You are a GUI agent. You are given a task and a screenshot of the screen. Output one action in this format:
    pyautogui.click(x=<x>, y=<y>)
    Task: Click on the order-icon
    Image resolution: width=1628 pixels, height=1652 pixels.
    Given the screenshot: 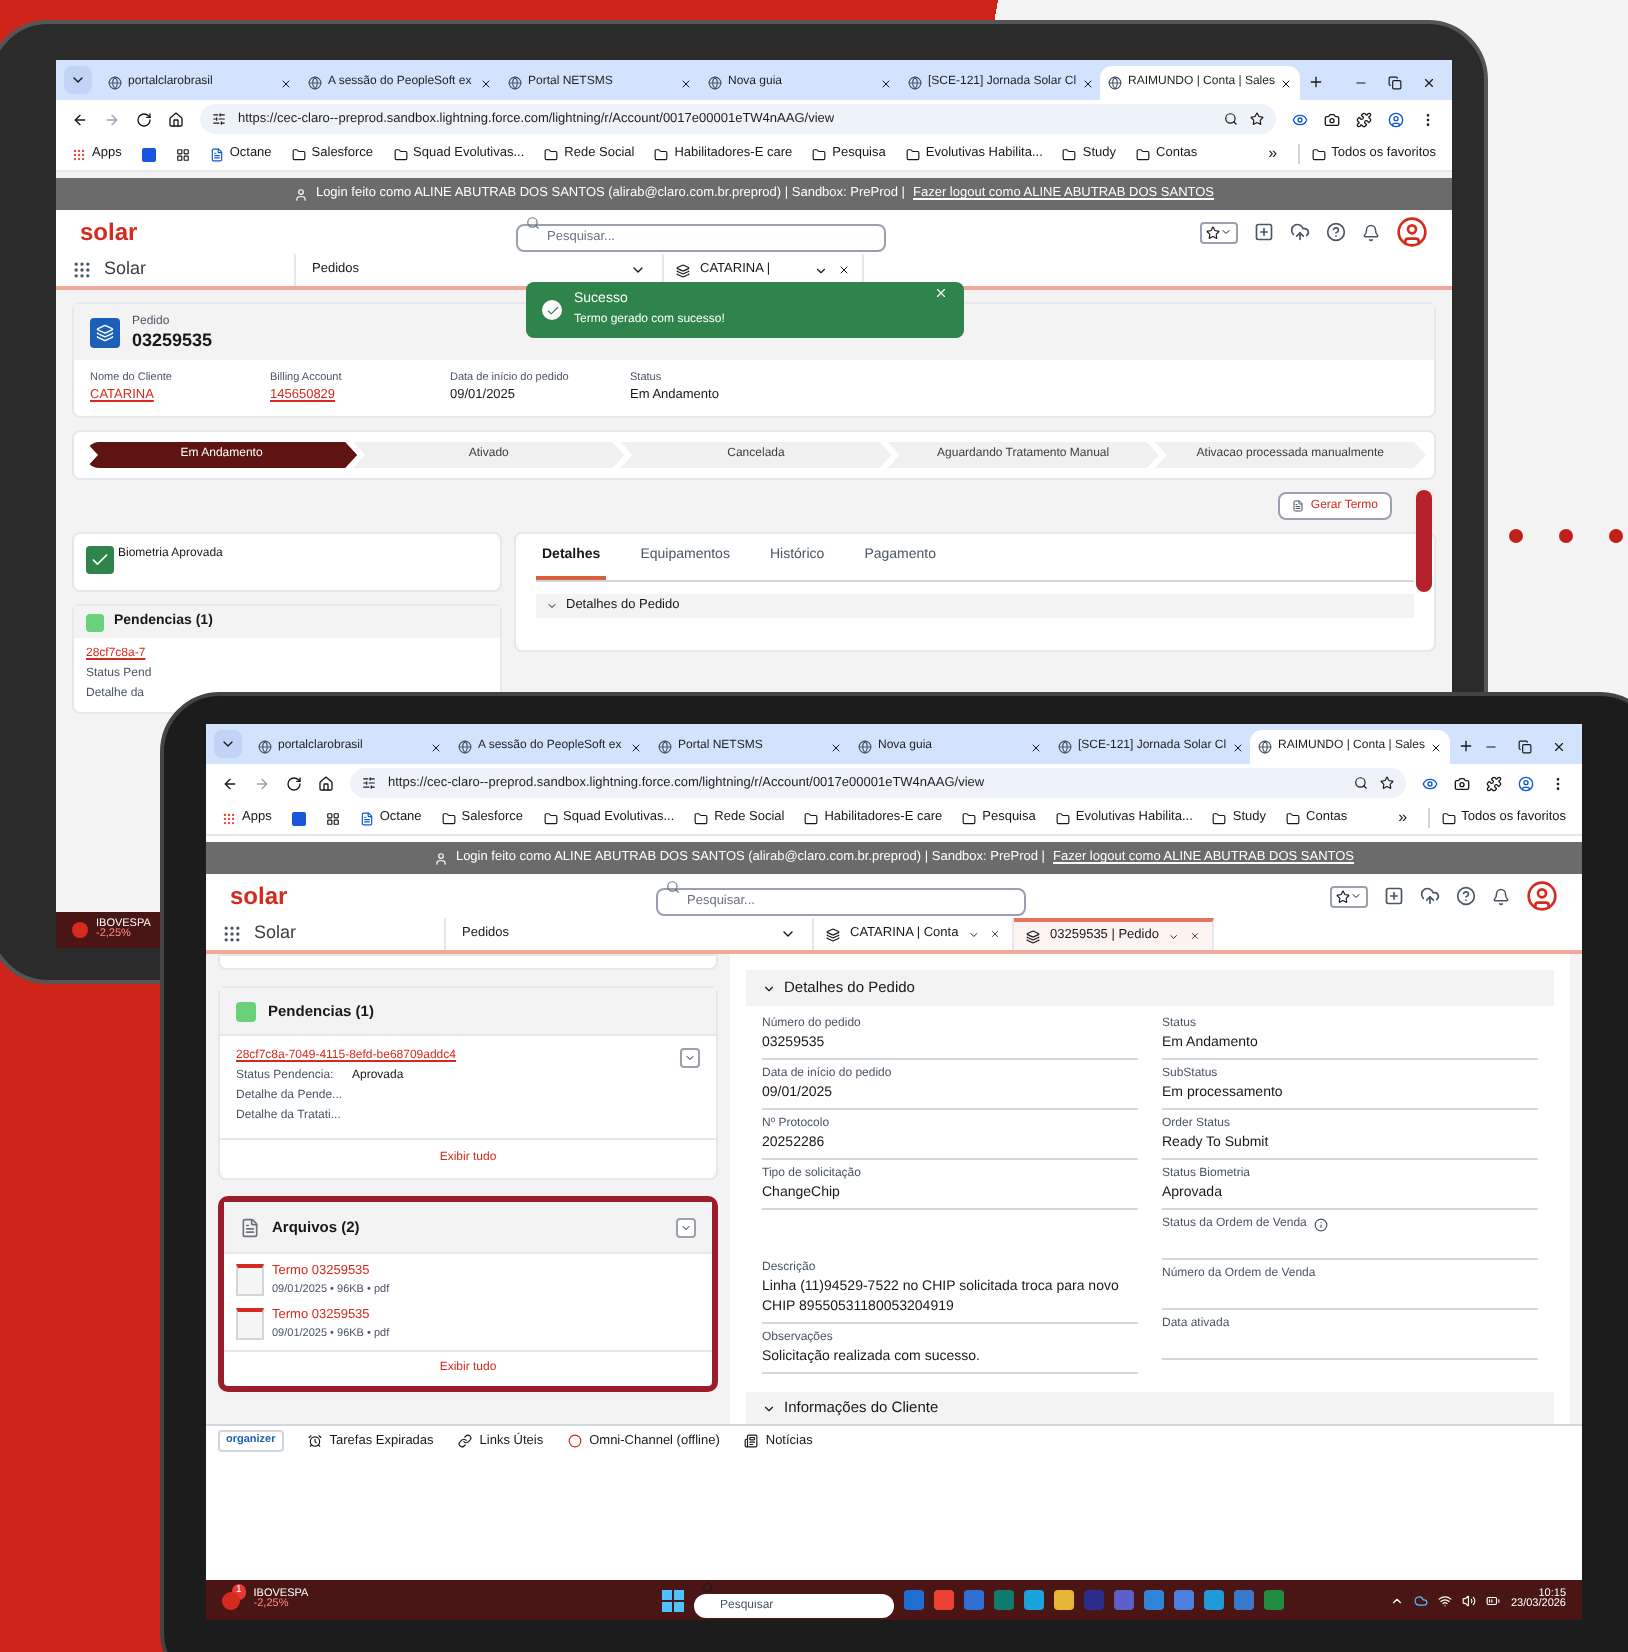 What is the action you would take?
    pyautogui.click(x=105, y=332)
    